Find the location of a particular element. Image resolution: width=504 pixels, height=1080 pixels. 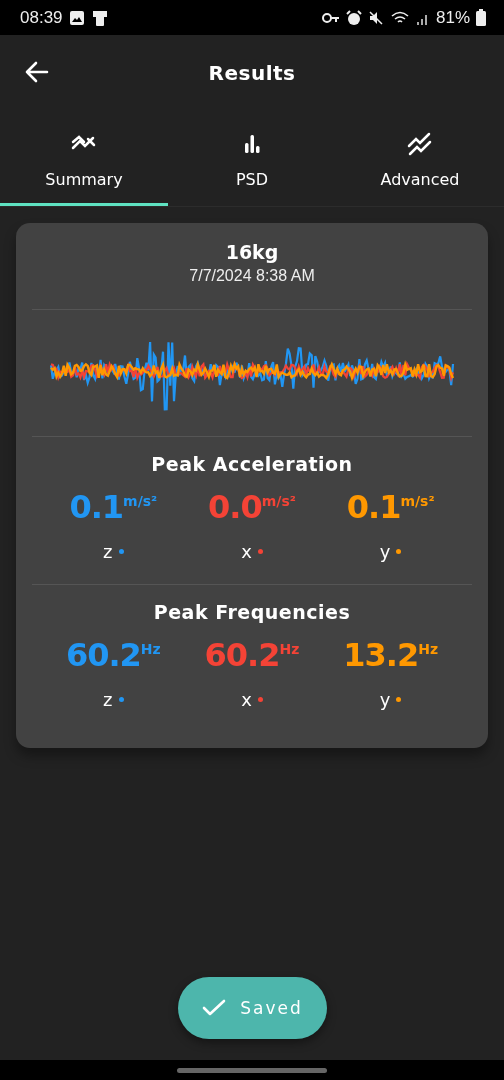

section-title: Peak Acceleration is located at coordinates (252, 464).